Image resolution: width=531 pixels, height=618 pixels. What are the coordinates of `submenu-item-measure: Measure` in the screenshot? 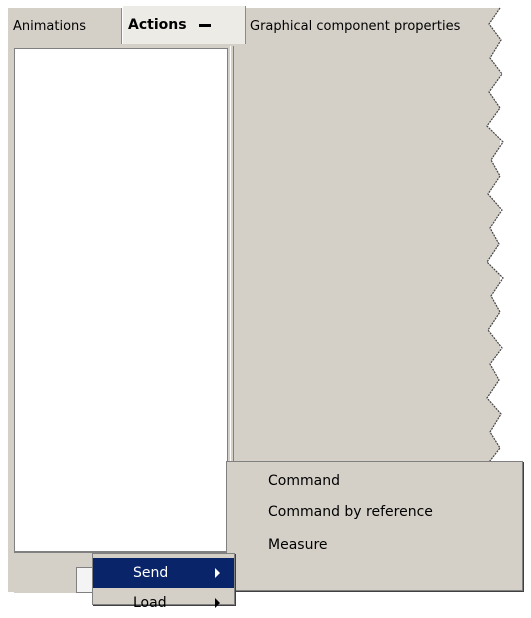 It's located at (374, 545).